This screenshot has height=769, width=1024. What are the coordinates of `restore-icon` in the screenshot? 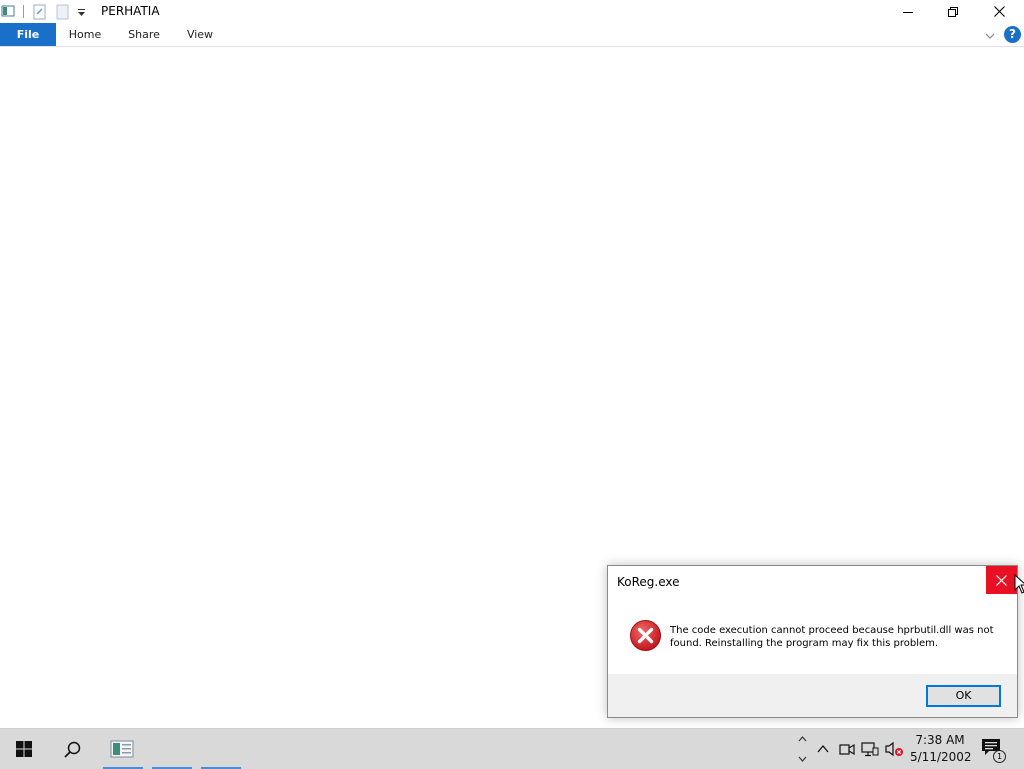 It's located at (953, 11).